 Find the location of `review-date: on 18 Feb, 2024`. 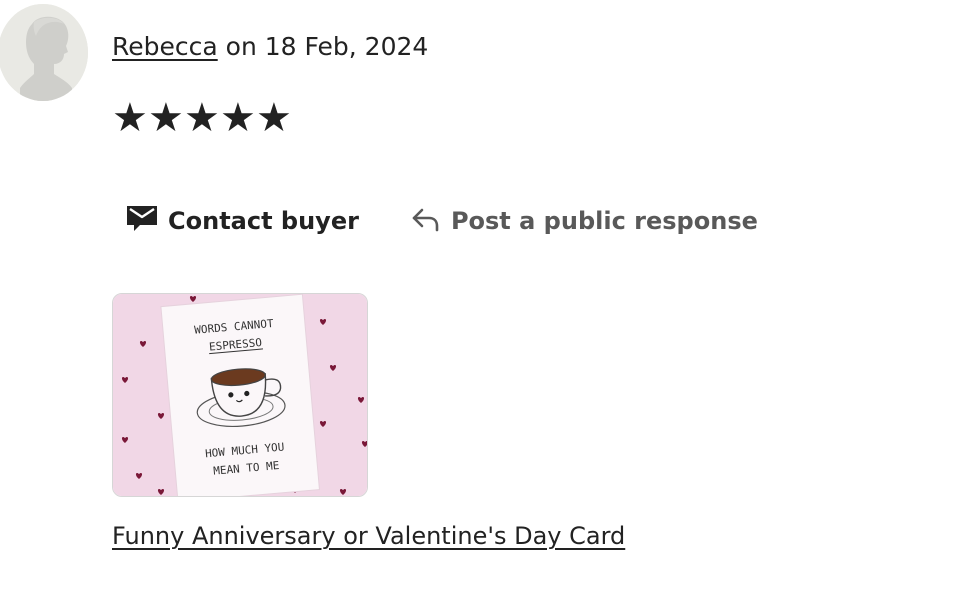

review-date: on 18 Feb, 2024 is located at coordinates (327, 46).